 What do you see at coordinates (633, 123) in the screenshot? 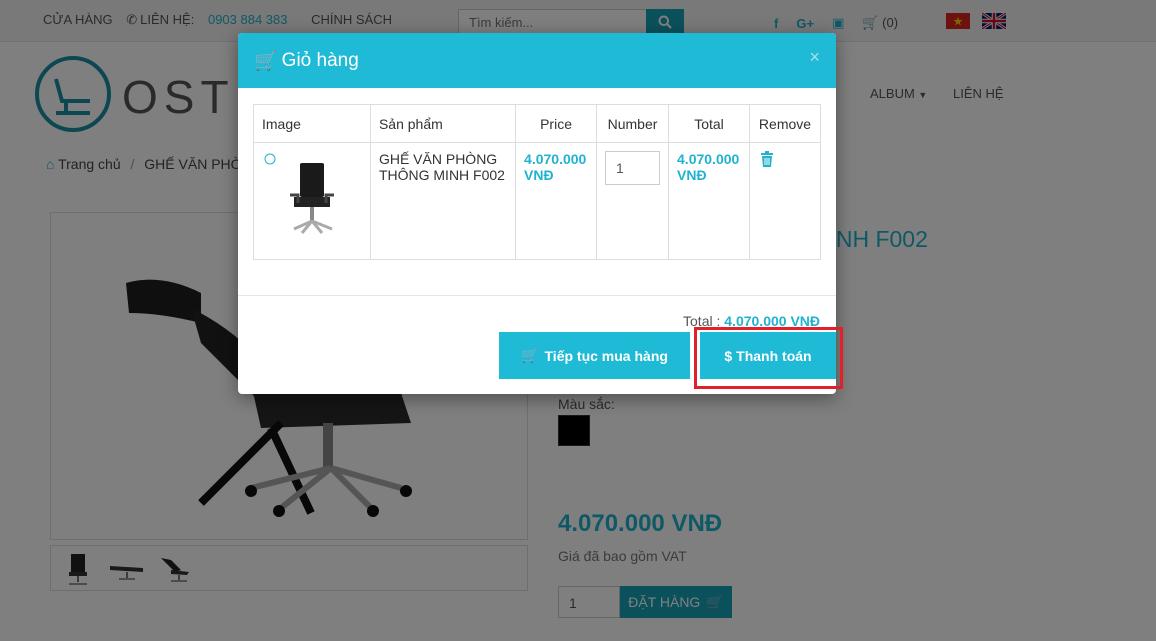
I see `column-header-number: Number` at bounding box center [633, 123].